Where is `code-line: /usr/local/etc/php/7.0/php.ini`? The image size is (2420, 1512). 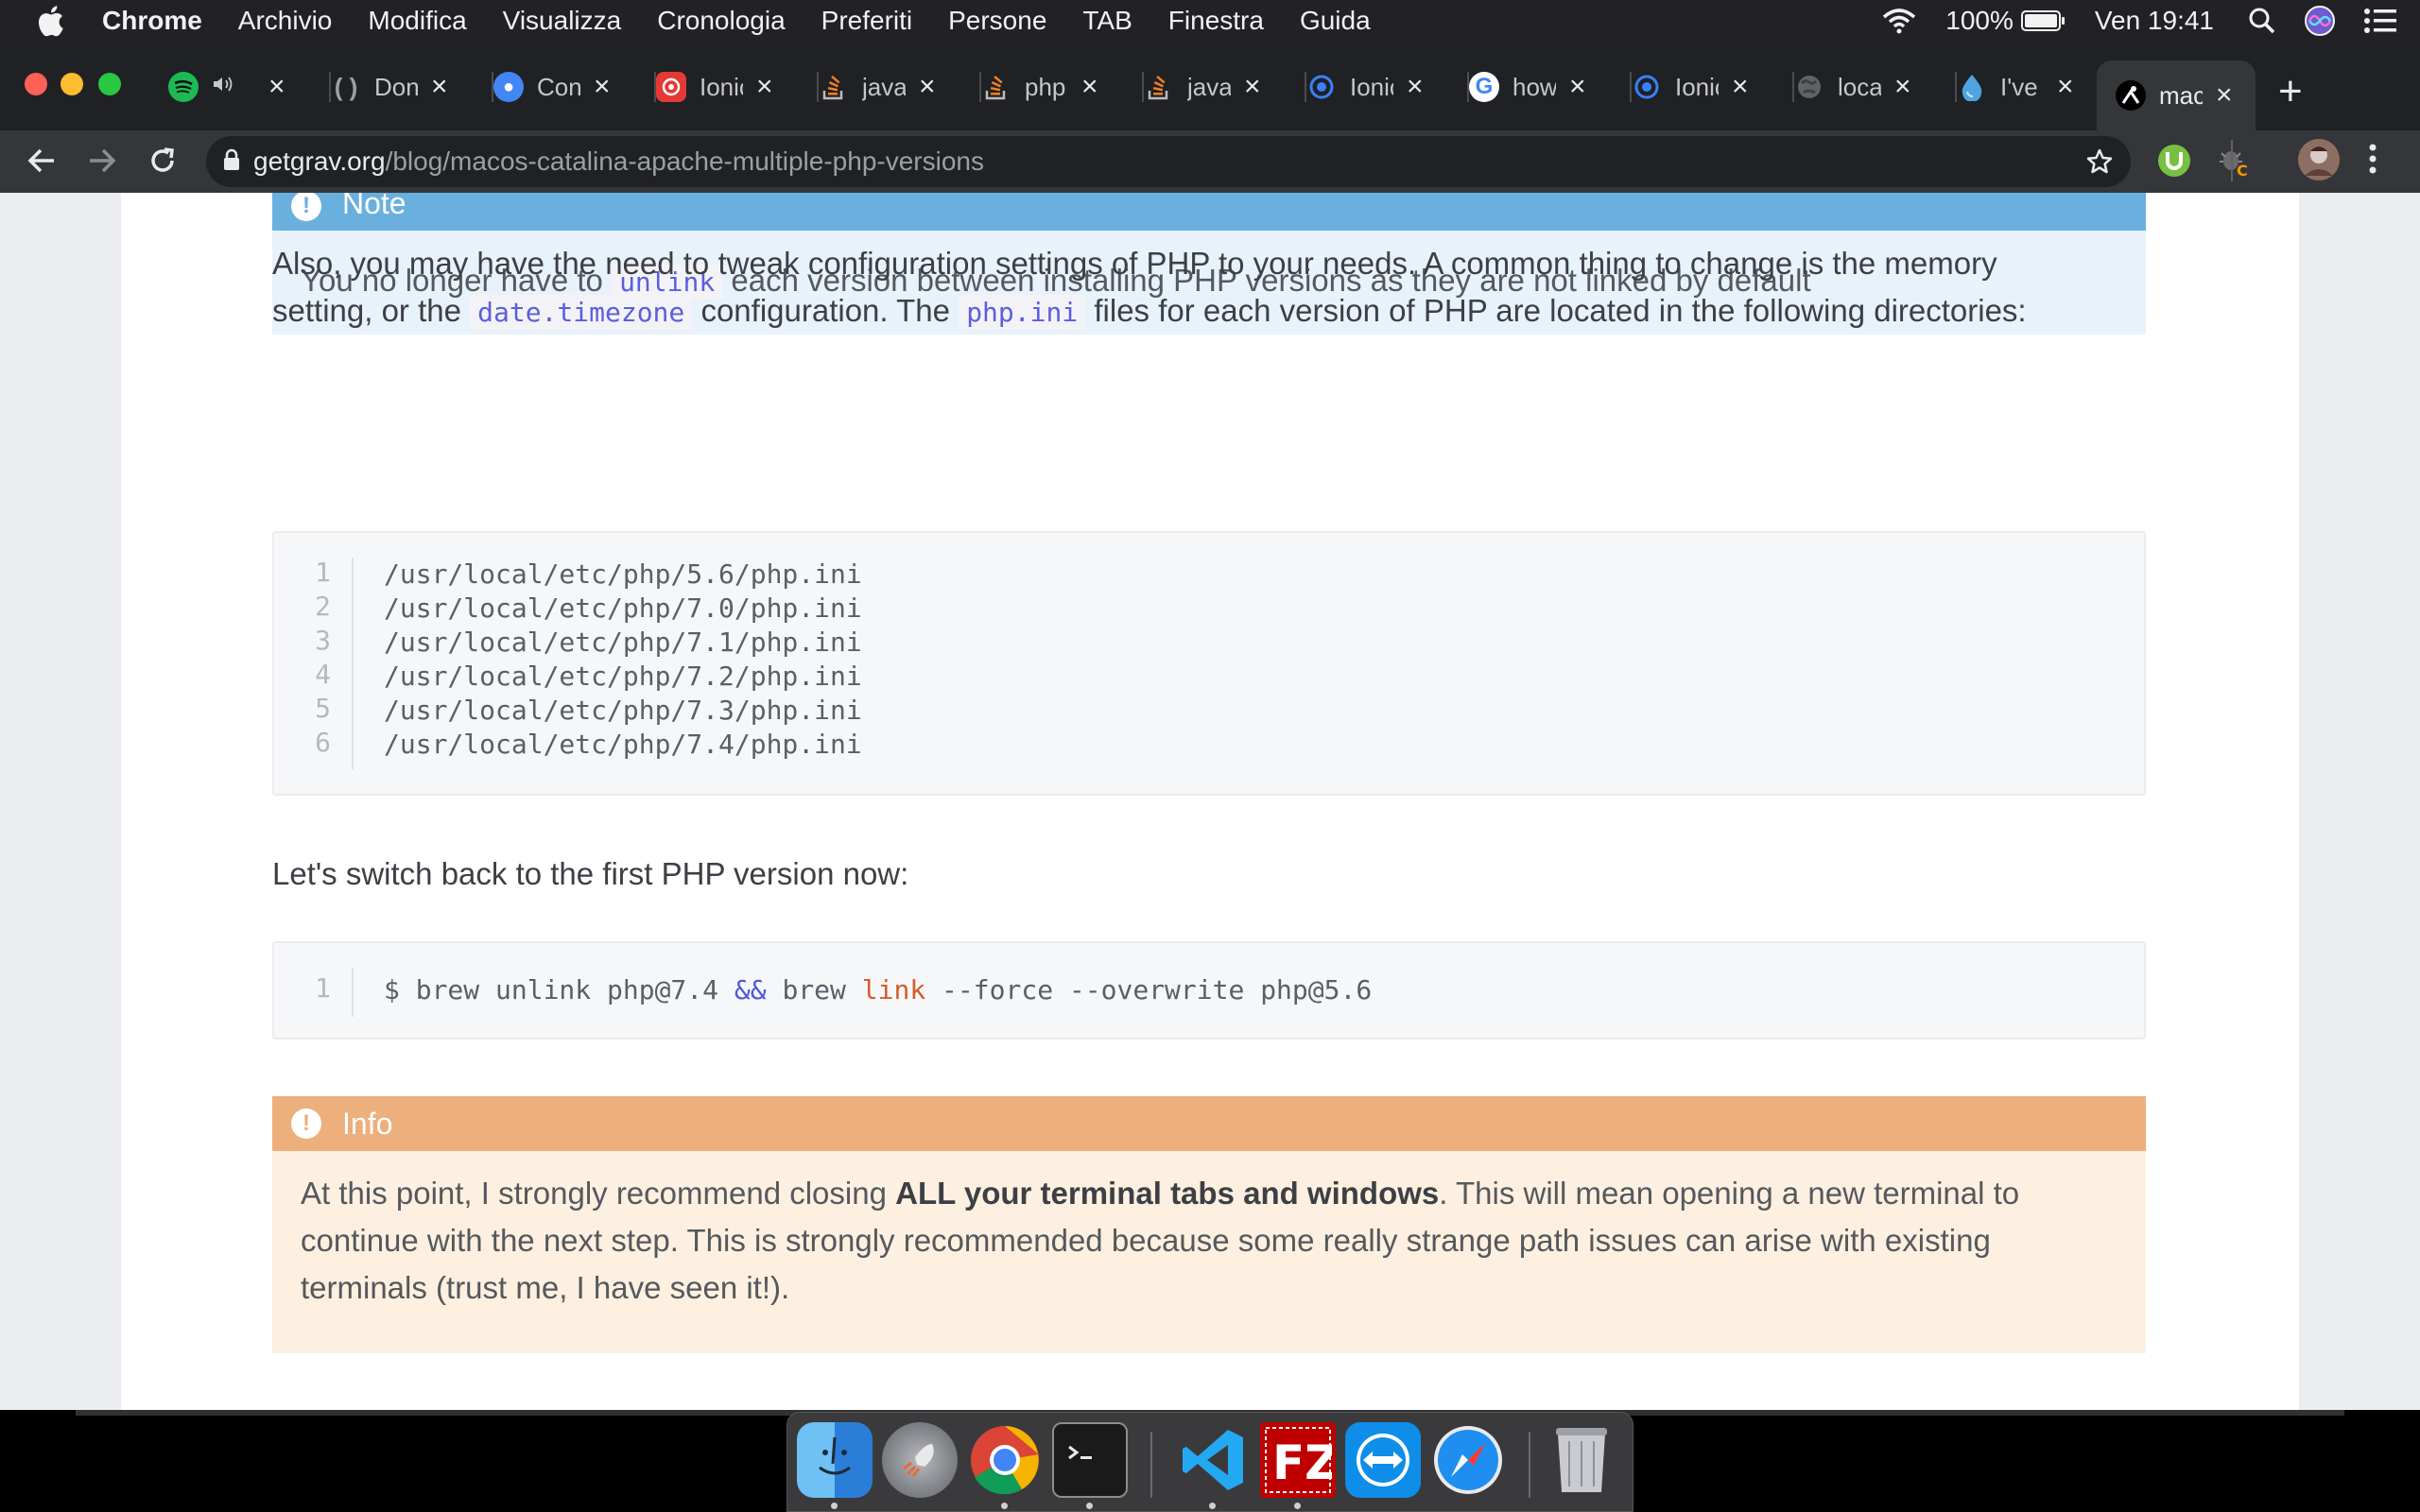
code-line: /usr/local/etc/php/7.0/php.ini is located at coordinates (623, 608).